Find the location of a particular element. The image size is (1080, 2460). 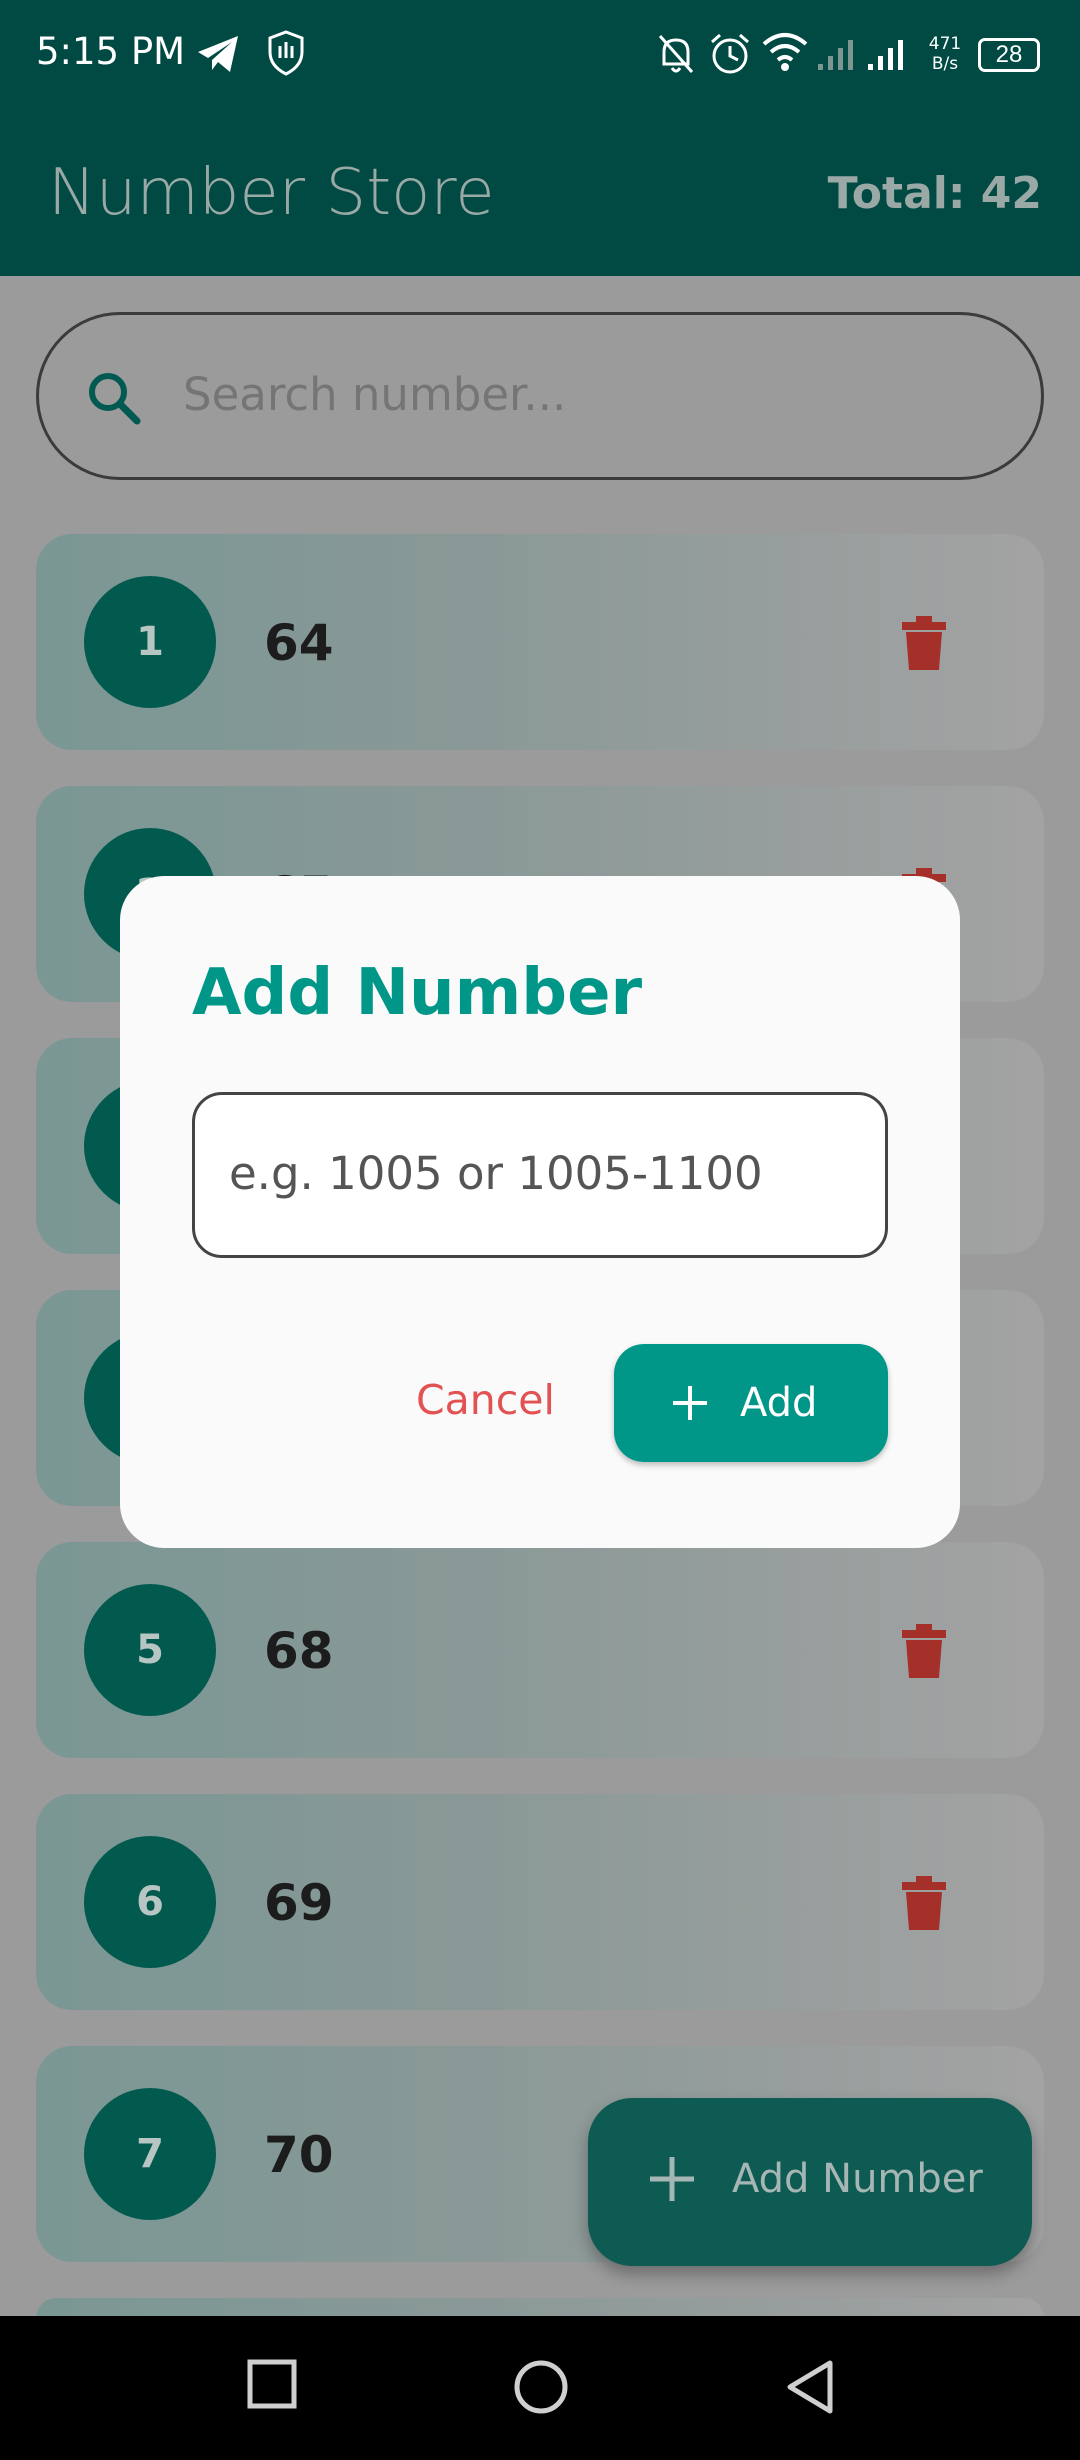

status-bar: 5:15 PM 471 B/s 28 is located at coordinates (540, 55).